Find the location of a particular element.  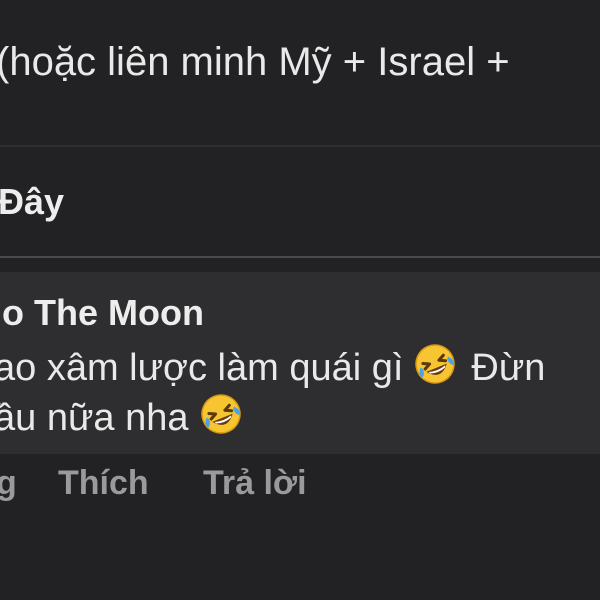

comment-author-name: o The Moon is located at coordinates (103, 313).